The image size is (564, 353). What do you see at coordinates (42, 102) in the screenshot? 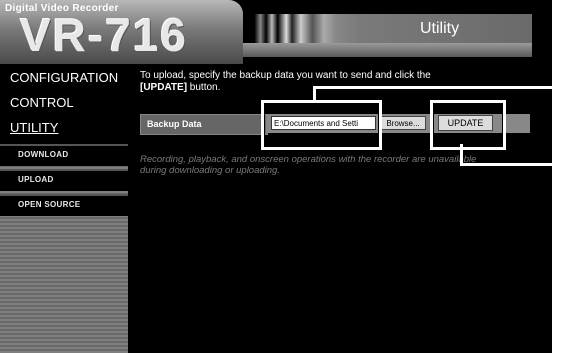
I see `nav-control: CONTROL` at bounding box center [42, 102].